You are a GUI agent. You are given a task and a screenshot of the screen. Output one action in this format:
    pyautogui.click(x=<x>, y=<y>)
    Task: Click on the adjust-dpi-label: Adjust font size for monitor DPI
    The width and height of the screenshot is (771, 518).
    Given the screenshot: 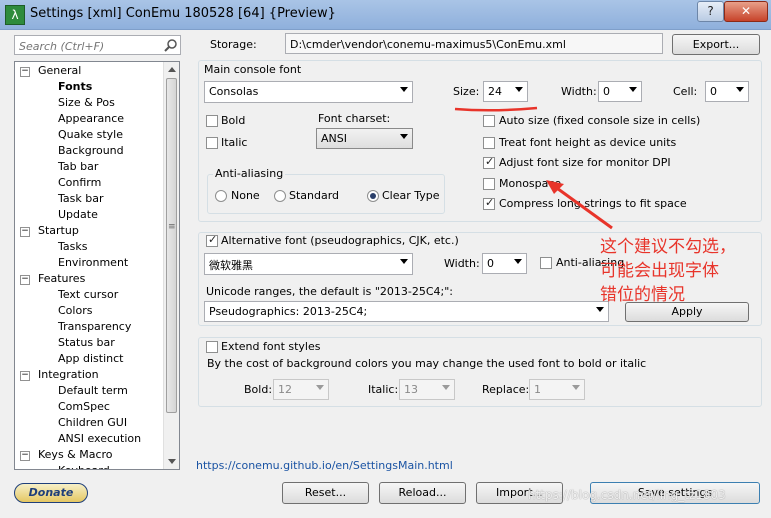 What is the action you would take?
    pyautogui.click(x=585, y=162)
    